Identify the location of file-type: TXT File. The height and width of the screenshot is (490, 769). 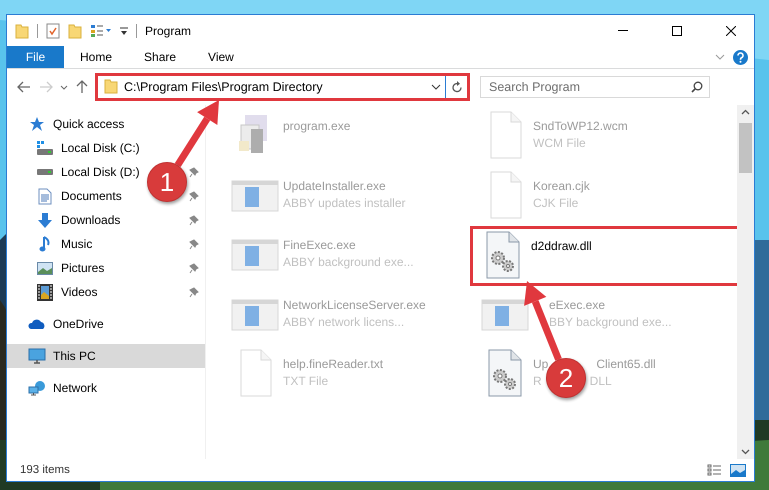
(305, 381).